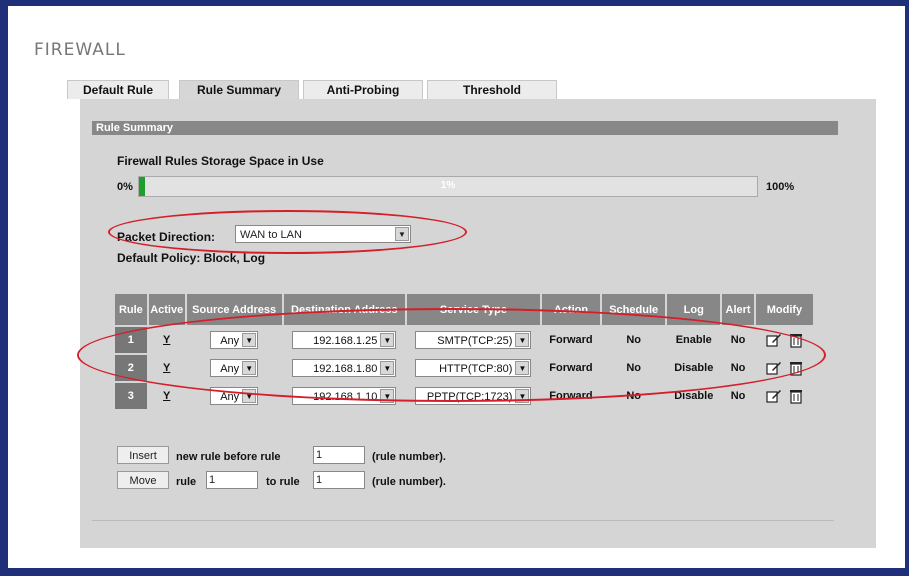  I want to click on divider, so click(463, 520).